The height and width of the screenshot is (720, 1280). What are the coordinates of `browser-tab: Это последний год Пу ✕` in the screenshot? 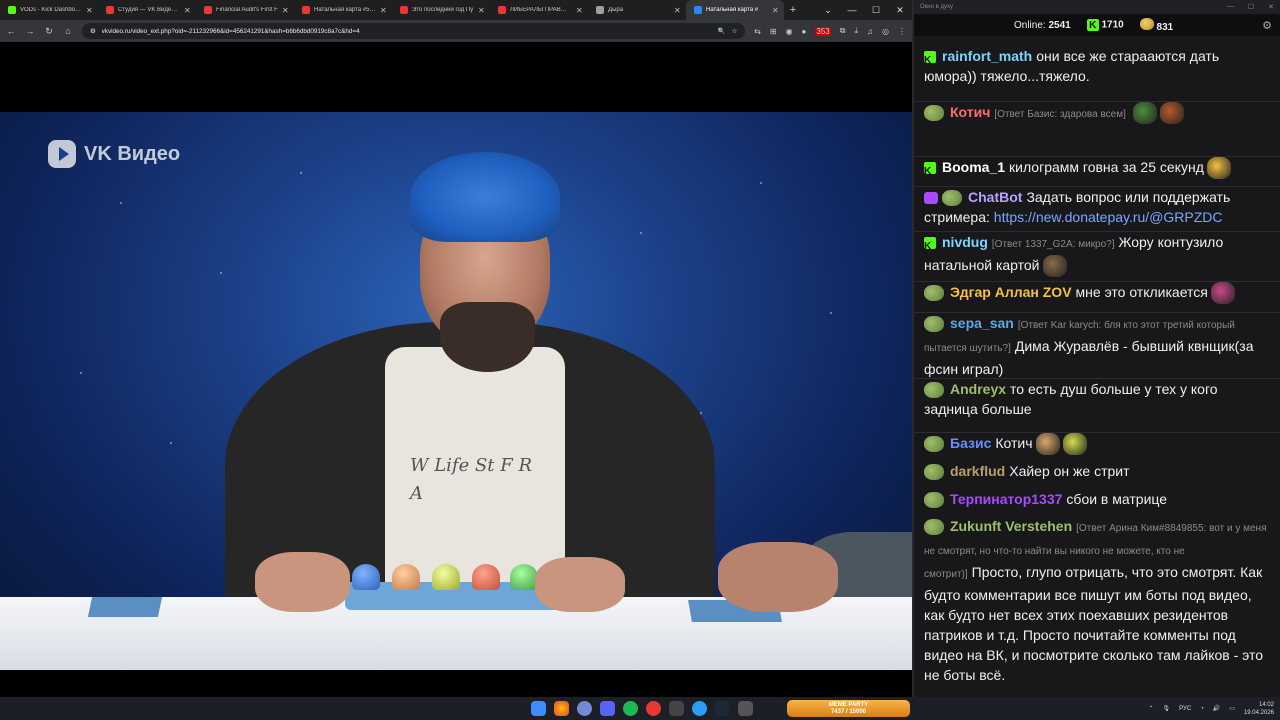 It's located at (441, 10).